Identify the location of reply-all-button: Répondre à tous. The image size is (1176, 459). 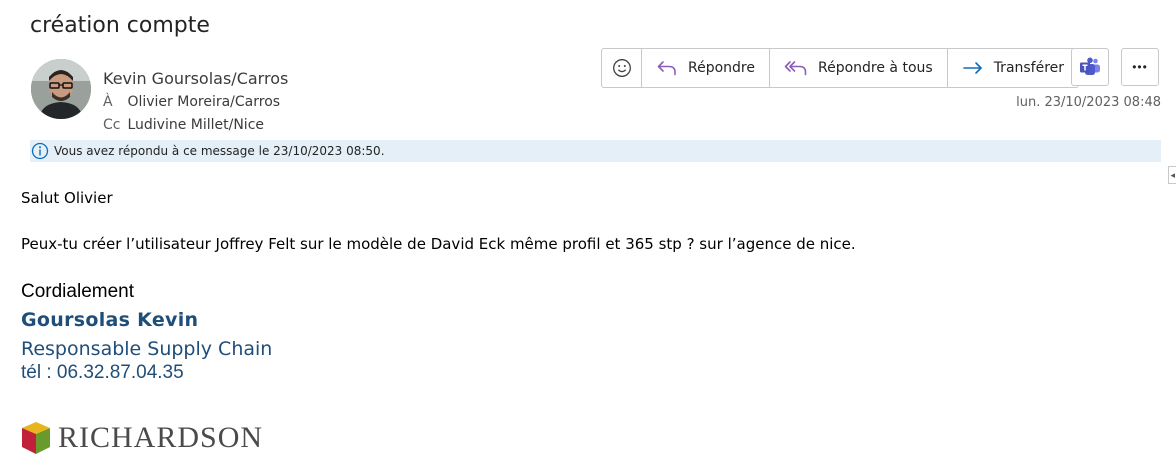
(859, 68).